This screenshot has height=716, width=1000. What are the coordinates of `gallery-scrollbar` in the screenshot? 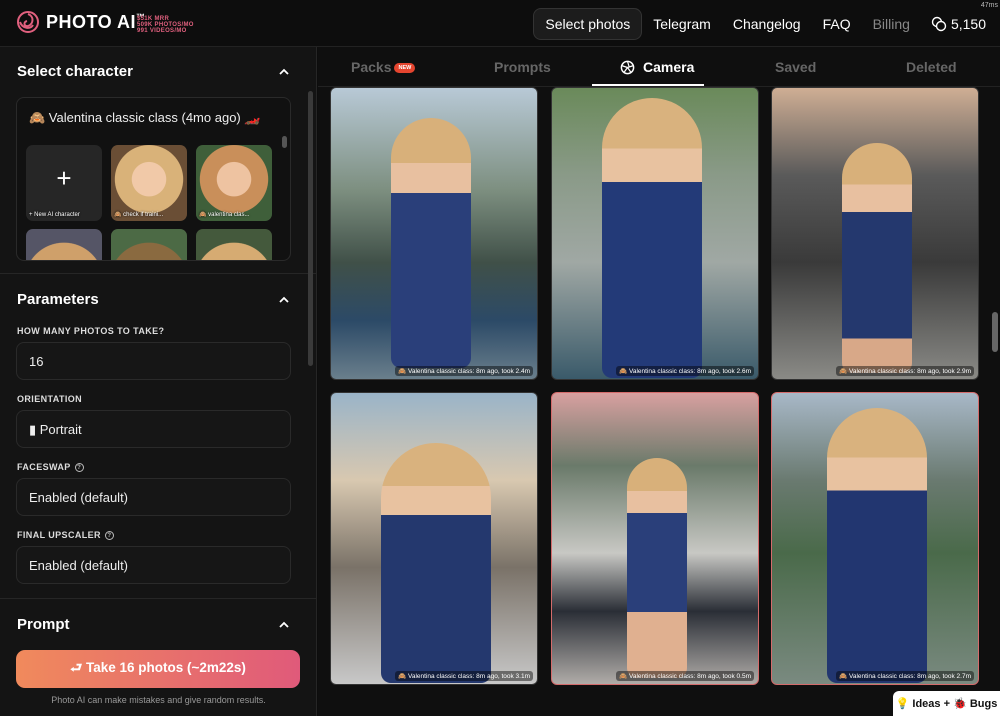 It's located at (995, 332).